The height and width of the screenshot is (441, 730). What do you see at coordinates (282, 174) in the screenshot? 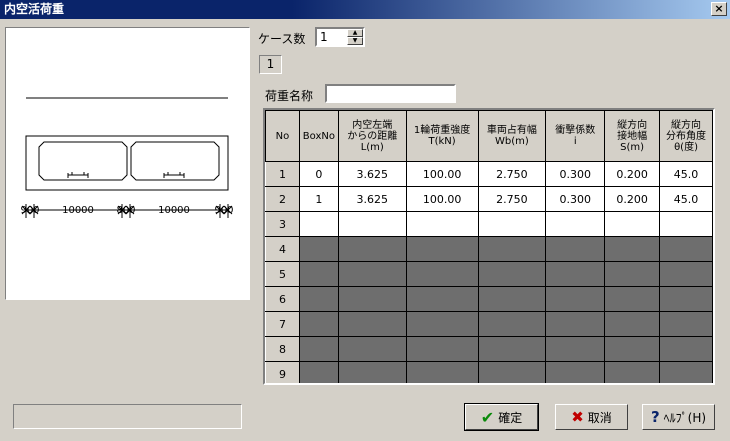
I see `row-header: 1` at bounding box center [282, 174].